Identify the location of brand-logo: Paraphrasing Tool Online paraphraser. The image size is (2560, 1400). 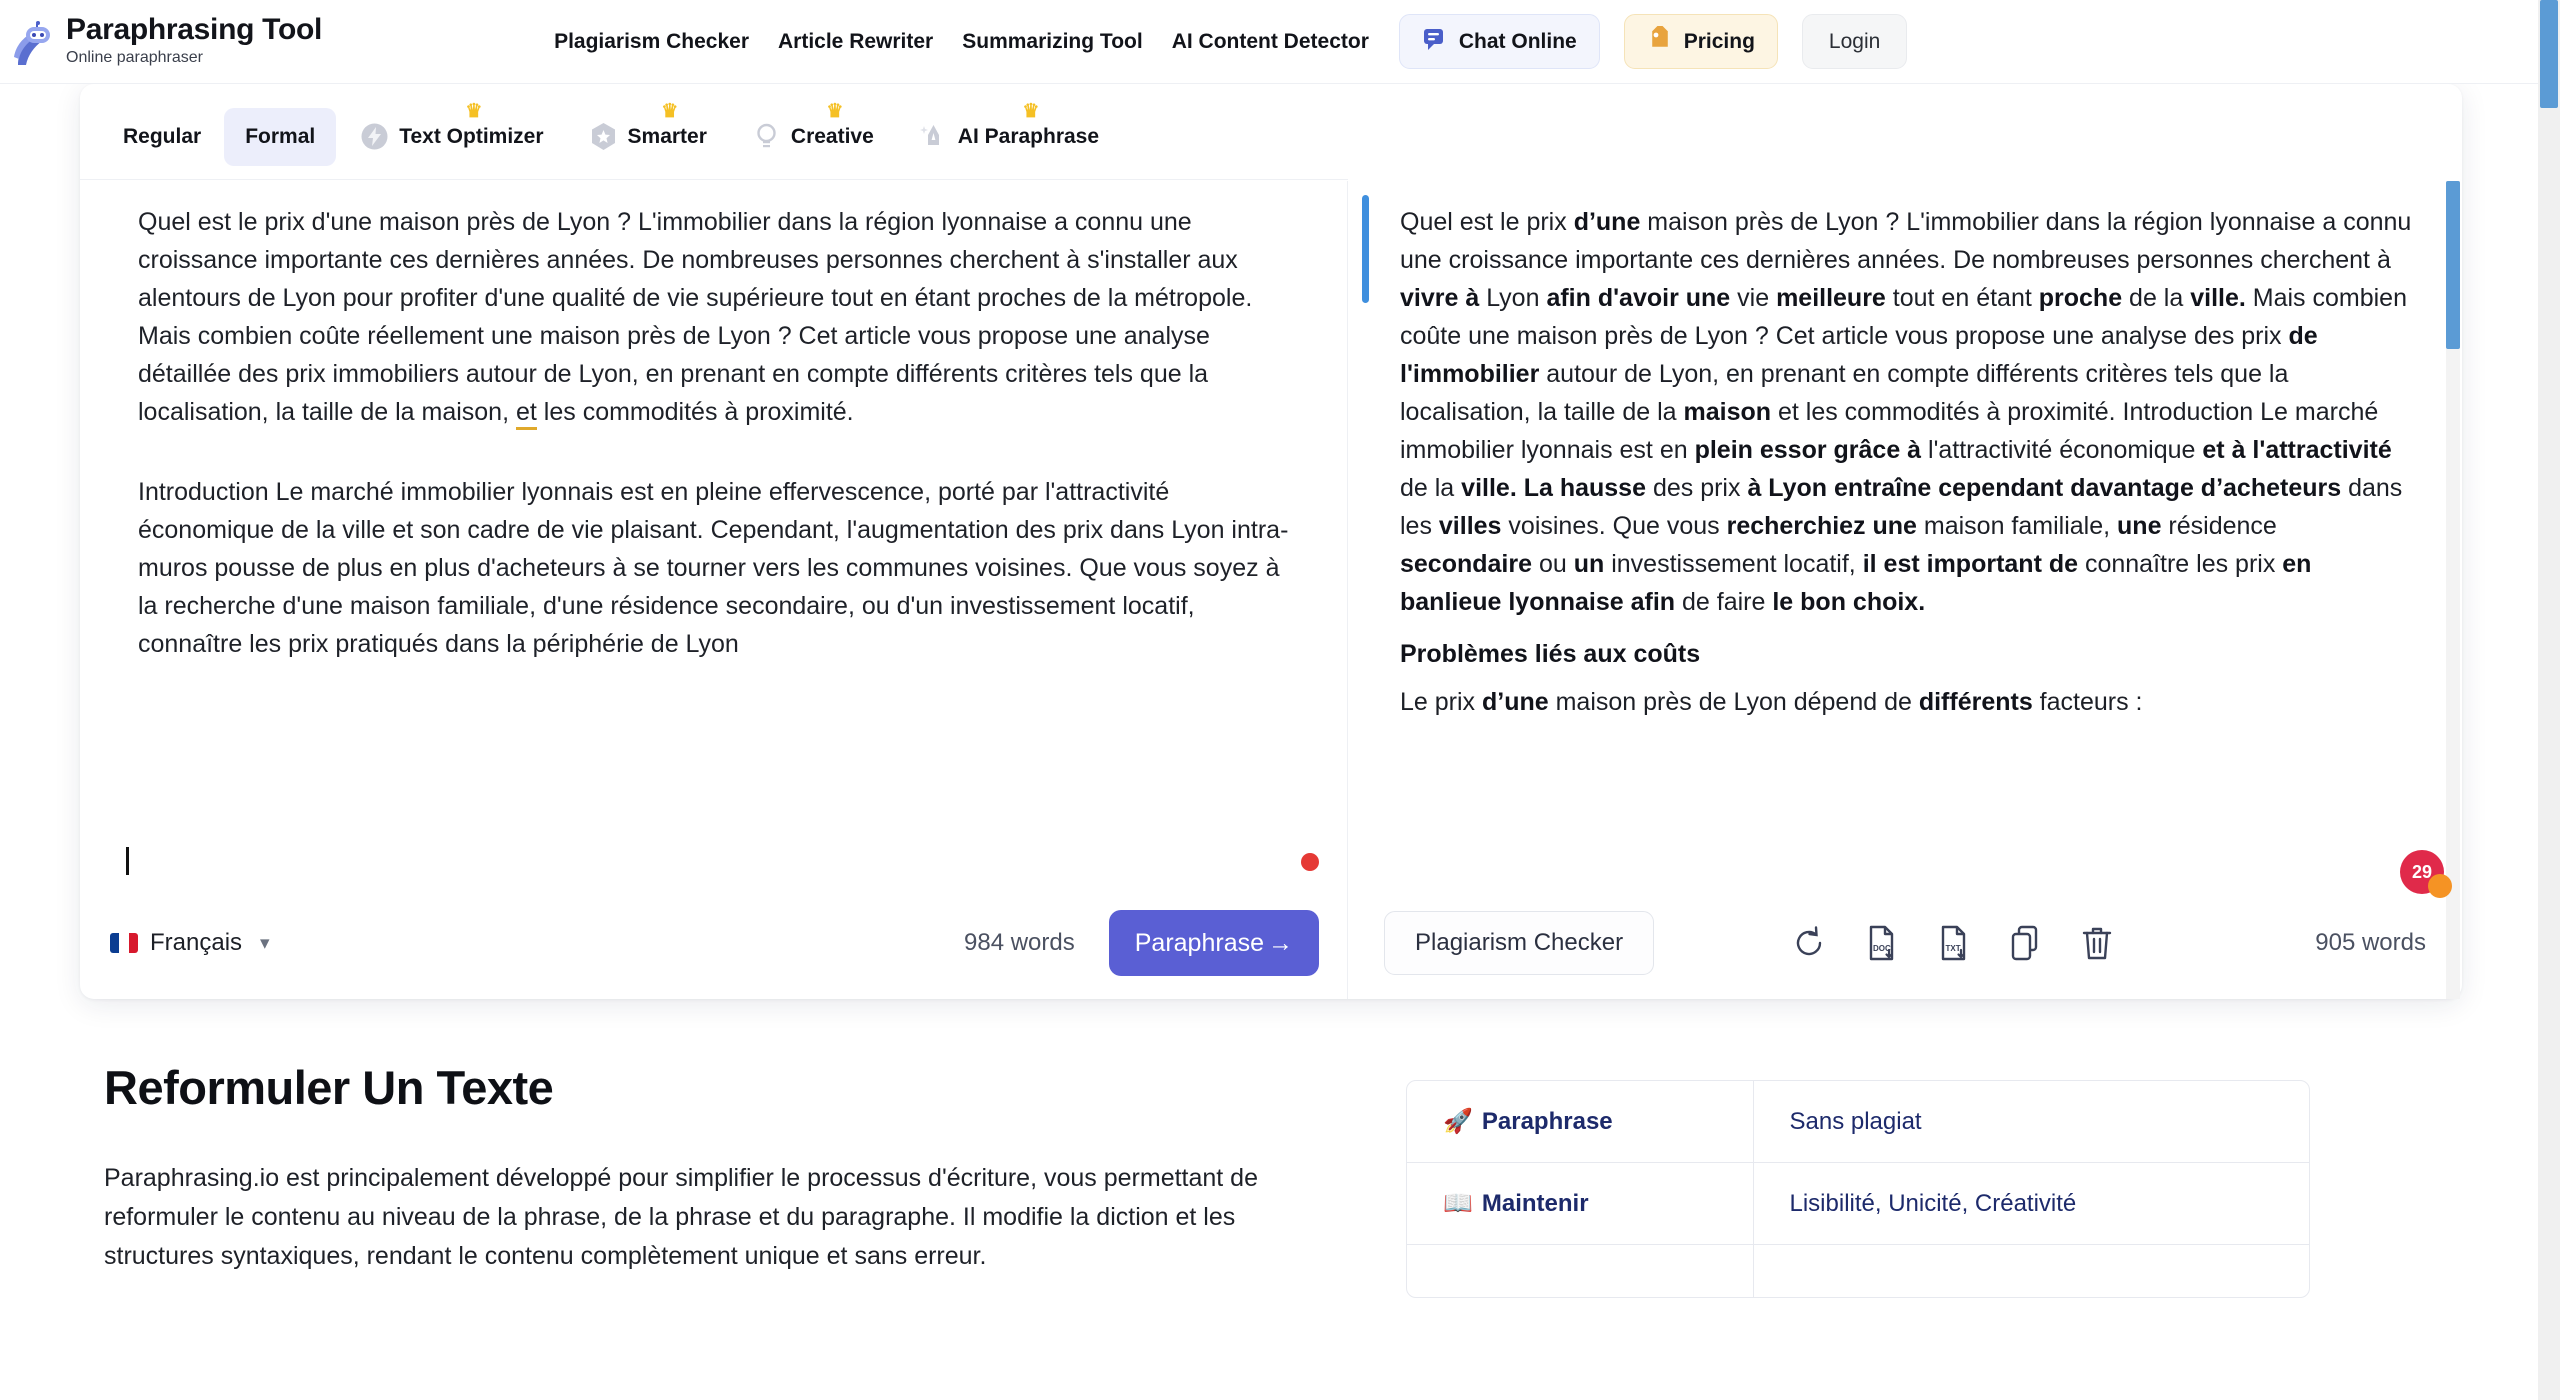
(161, 41).